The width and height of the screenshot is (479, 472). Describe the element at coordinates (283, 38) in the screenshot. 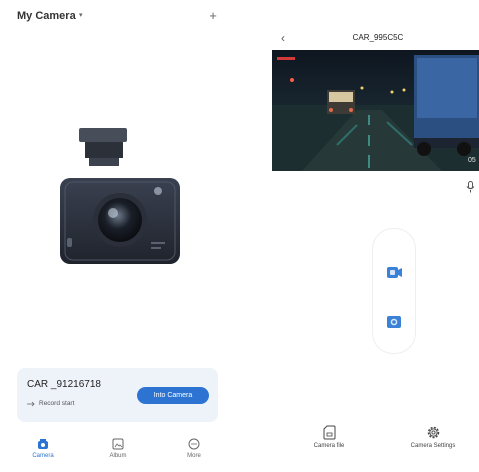

I see `back-button: ‹` at that location.